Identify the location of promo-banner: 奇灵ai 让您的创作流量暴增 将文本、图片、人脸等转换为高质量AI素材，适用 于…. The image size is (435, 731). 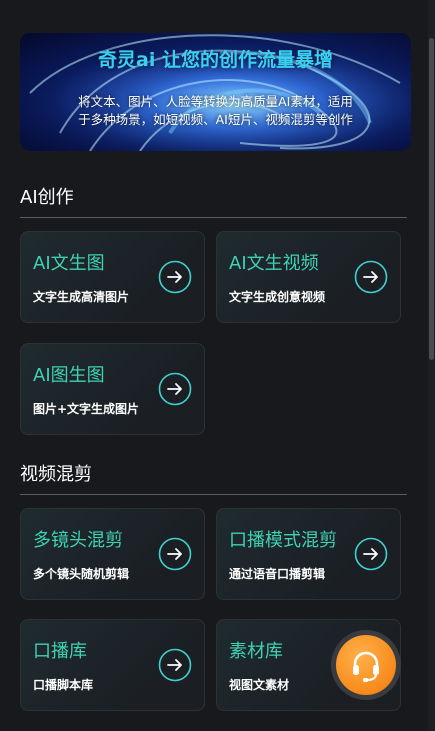
(215, 92).